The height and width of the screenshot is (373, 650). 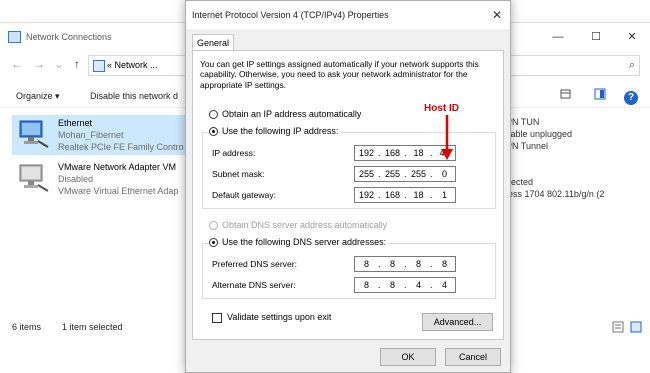 I want to click on cancel-button: Cancel, so click(x=473, y=357).